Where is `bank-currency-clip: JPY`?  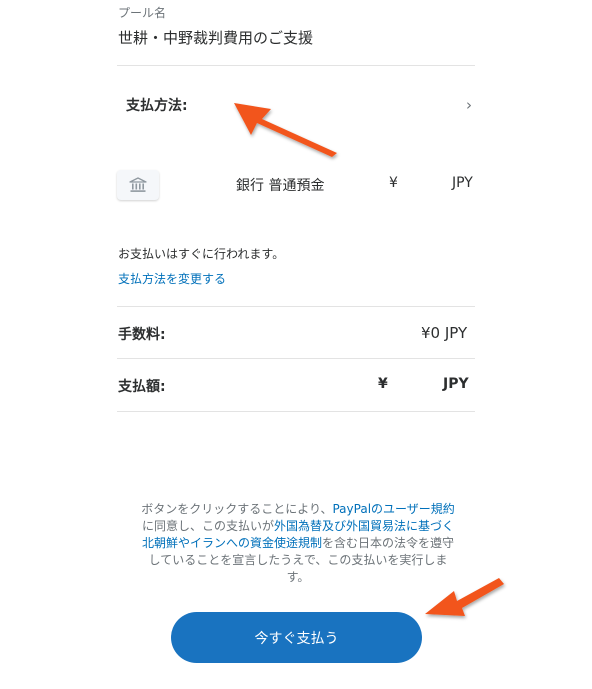 bank-currency-clip: JPY is located at coordinates (458, 184).